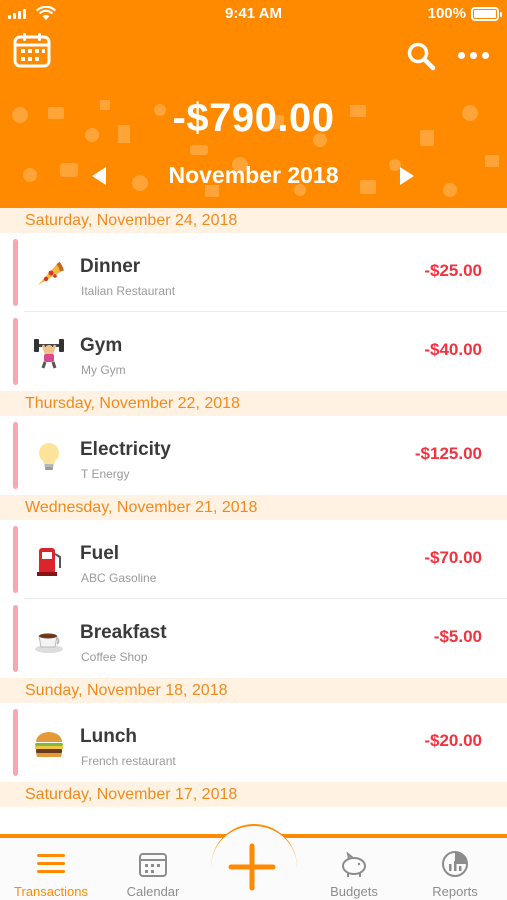  Describe the element at coordinates (453, 557) in the screenshot. I see `transaction-amount: -$70.00` at that location.